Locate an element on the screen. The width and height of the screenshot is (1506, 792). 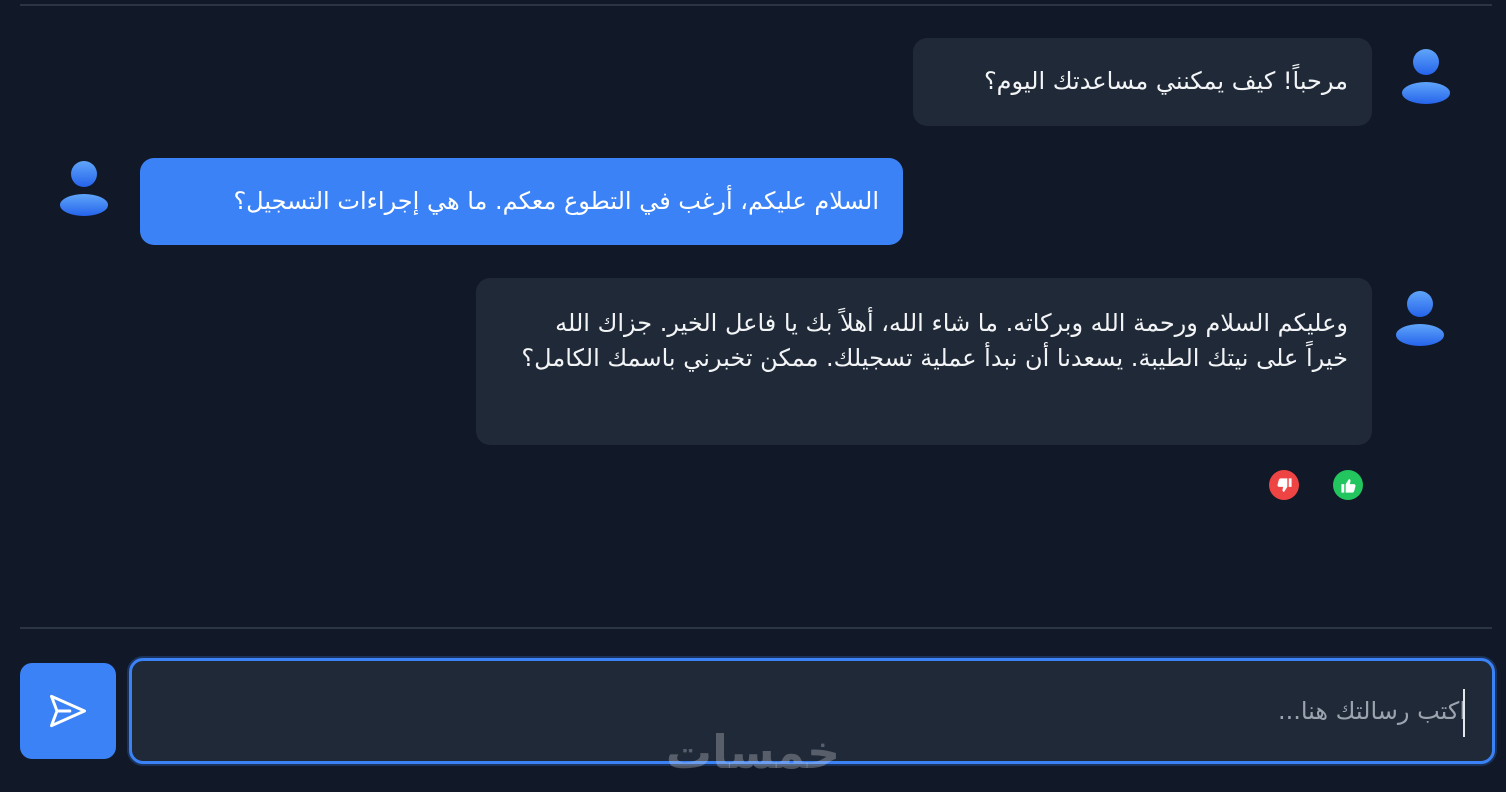
like-button is located at coordinates (1348, 485).